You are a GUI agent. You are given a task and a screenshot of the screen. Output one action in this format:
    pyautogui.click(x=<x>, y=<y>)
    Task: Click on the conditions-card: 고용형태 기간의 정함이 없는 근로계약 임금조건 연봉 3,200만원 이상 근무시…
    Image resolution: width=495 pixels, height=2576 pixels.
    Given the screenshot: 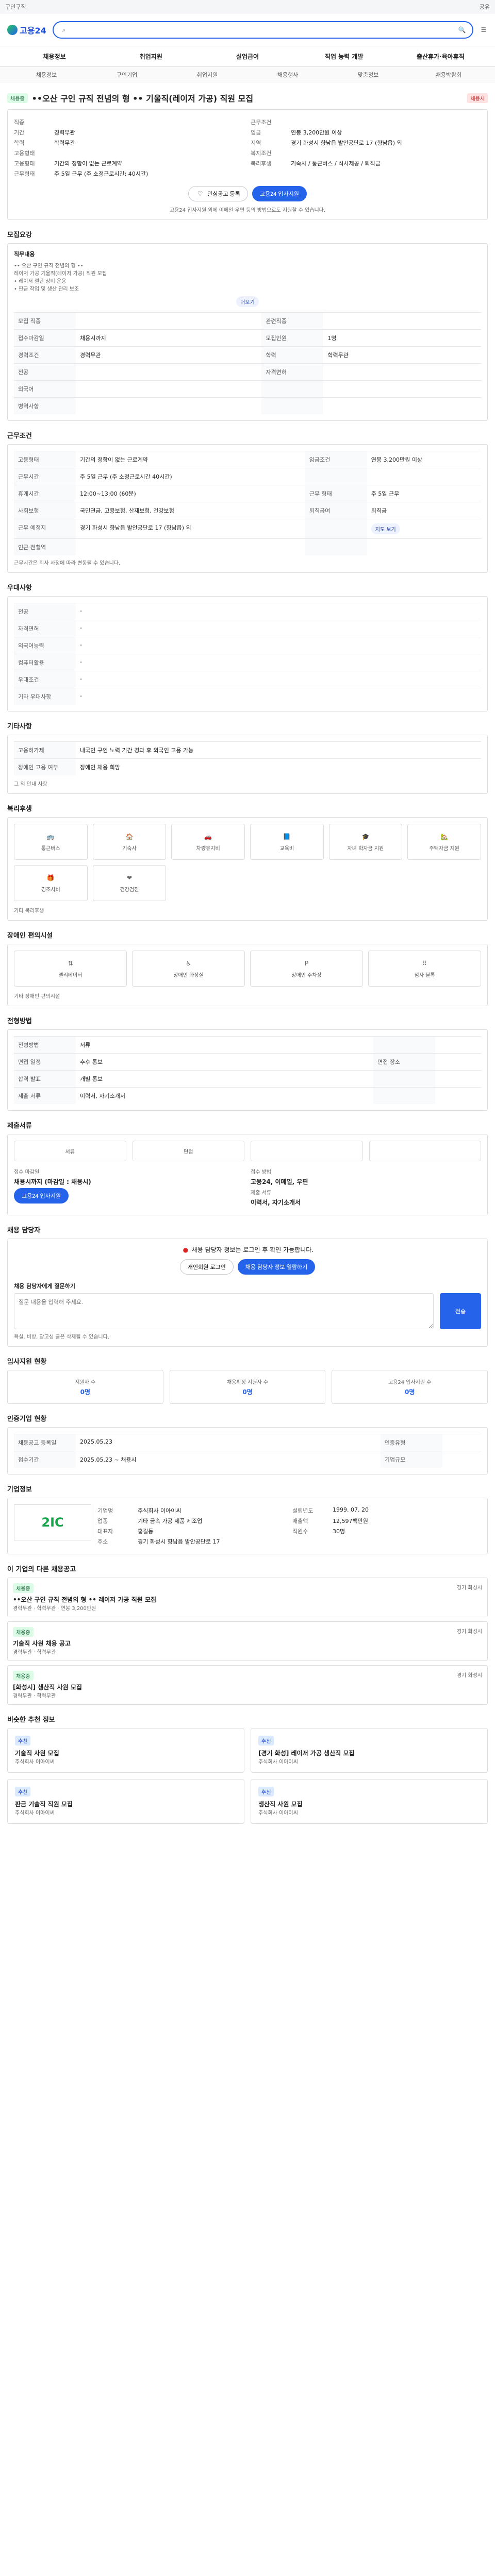 What is the action you would take?
    pyautogui.click(x=247, y=508)
    